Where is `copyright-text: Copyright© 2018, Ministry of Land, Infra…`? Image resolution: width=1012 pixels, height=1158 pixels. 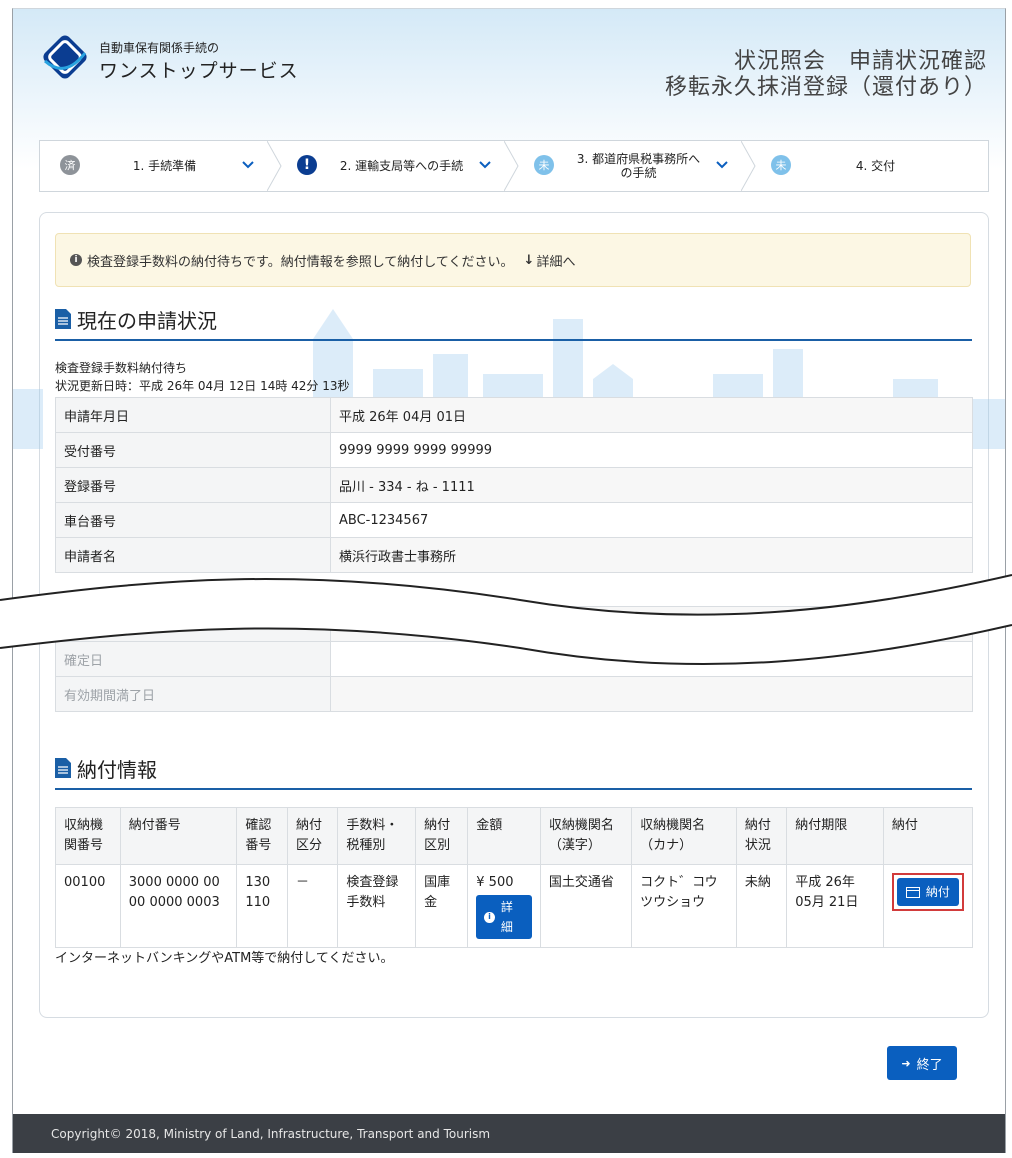
copyright-text: Copyright© 2018, Ministry of Land, Infra… is located at coordinates (271, 1133).